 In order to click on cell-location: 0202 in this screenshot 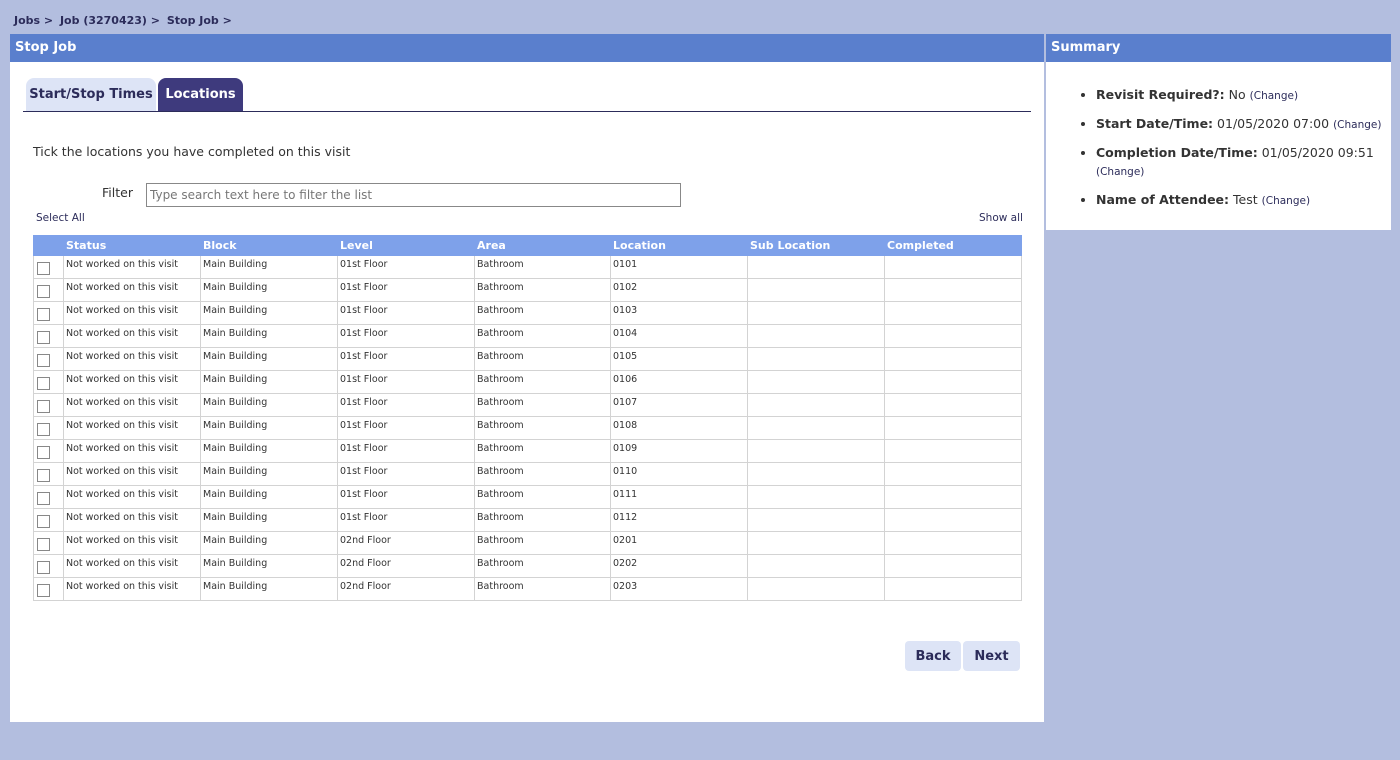, I will do `click(679, 566)`.